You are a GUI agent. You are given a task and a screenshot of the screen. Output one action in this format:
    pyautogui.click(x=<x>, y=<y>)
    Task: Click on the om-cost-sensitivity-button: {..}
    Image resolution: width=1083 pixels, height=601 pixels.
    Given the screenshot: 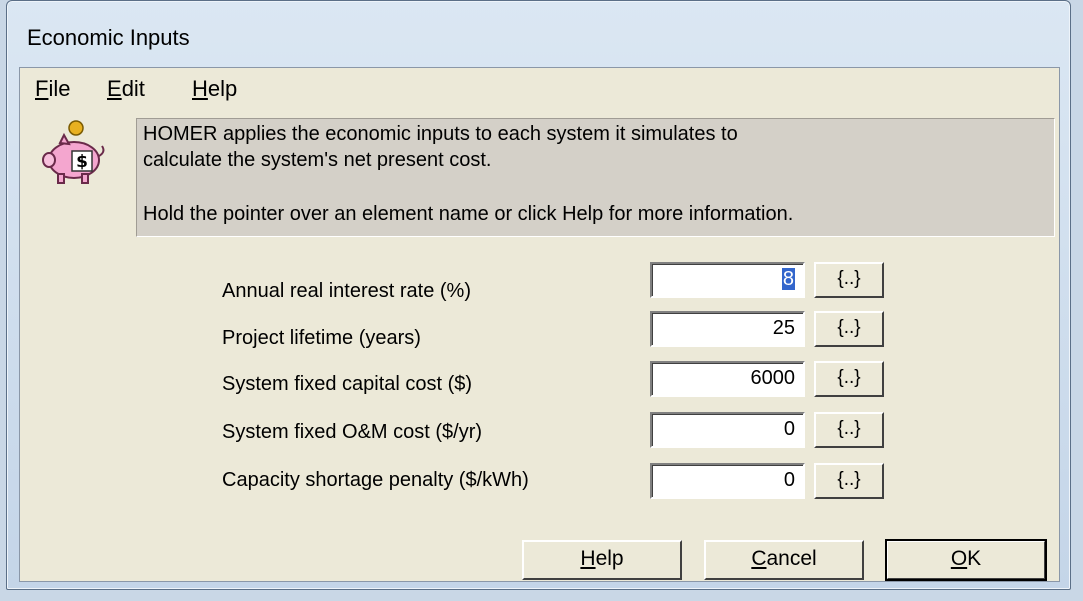 What is the action you would take?
    pyautogui.click(x=849, y=430)
    